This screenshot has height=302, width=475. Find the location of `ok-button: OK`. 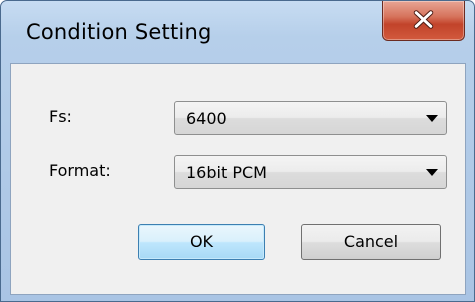

ok-button: OK is located at coordinates (201, 242).